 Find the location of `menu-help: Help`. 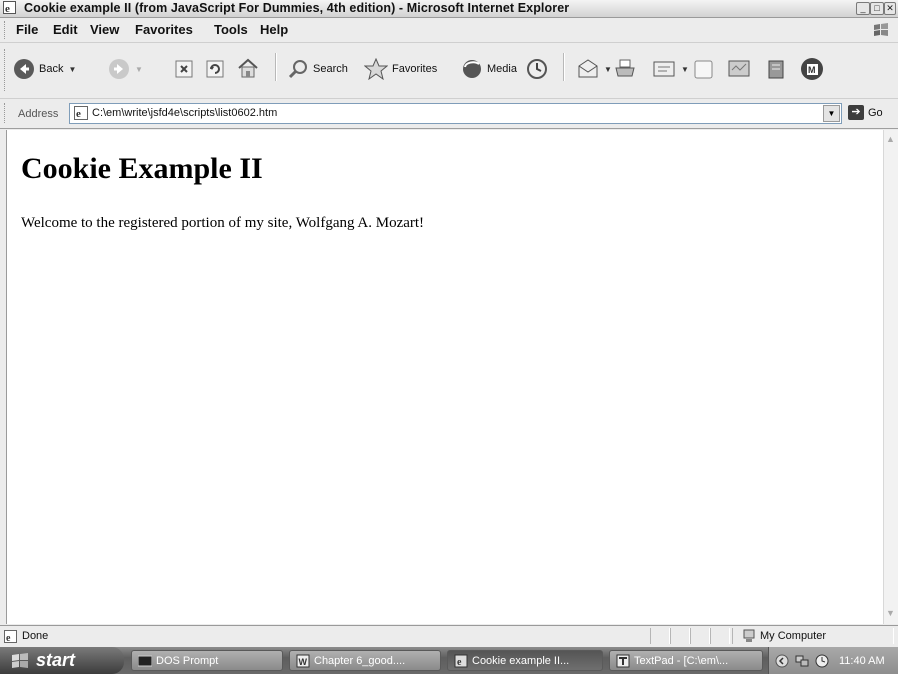

menu-help: Help is located at coordinates (274, 29).